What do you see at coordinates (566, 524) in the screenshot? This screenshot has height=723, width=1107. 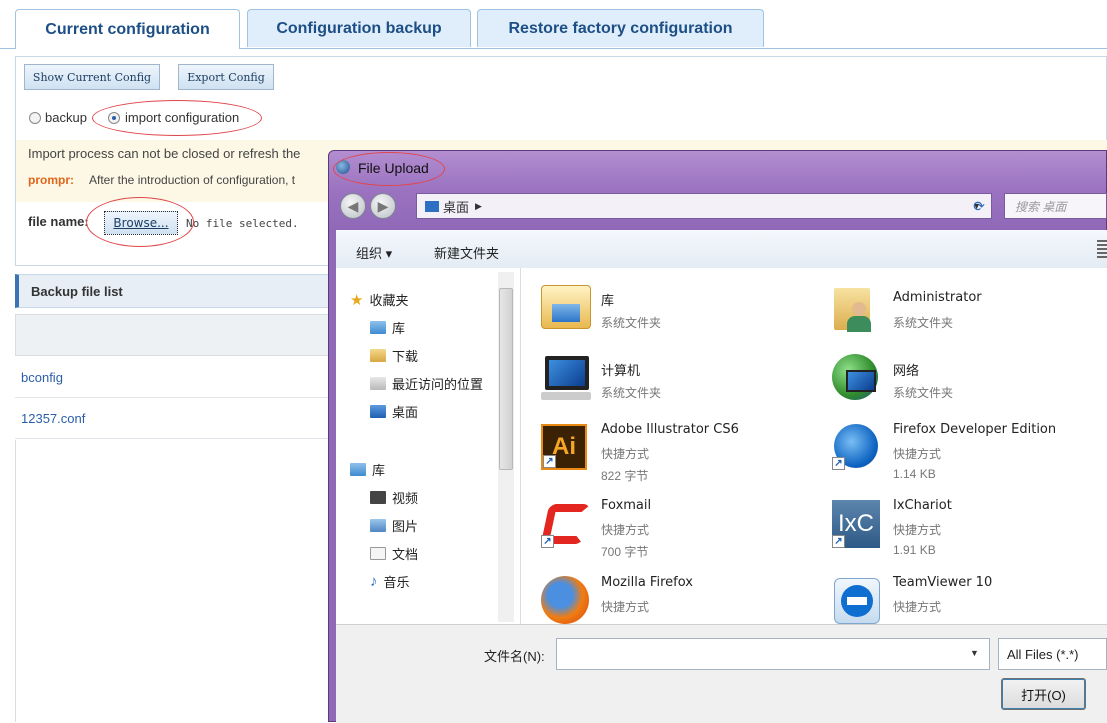 I see `foxmail-icon: ↗` at bounding box center [566, 524].